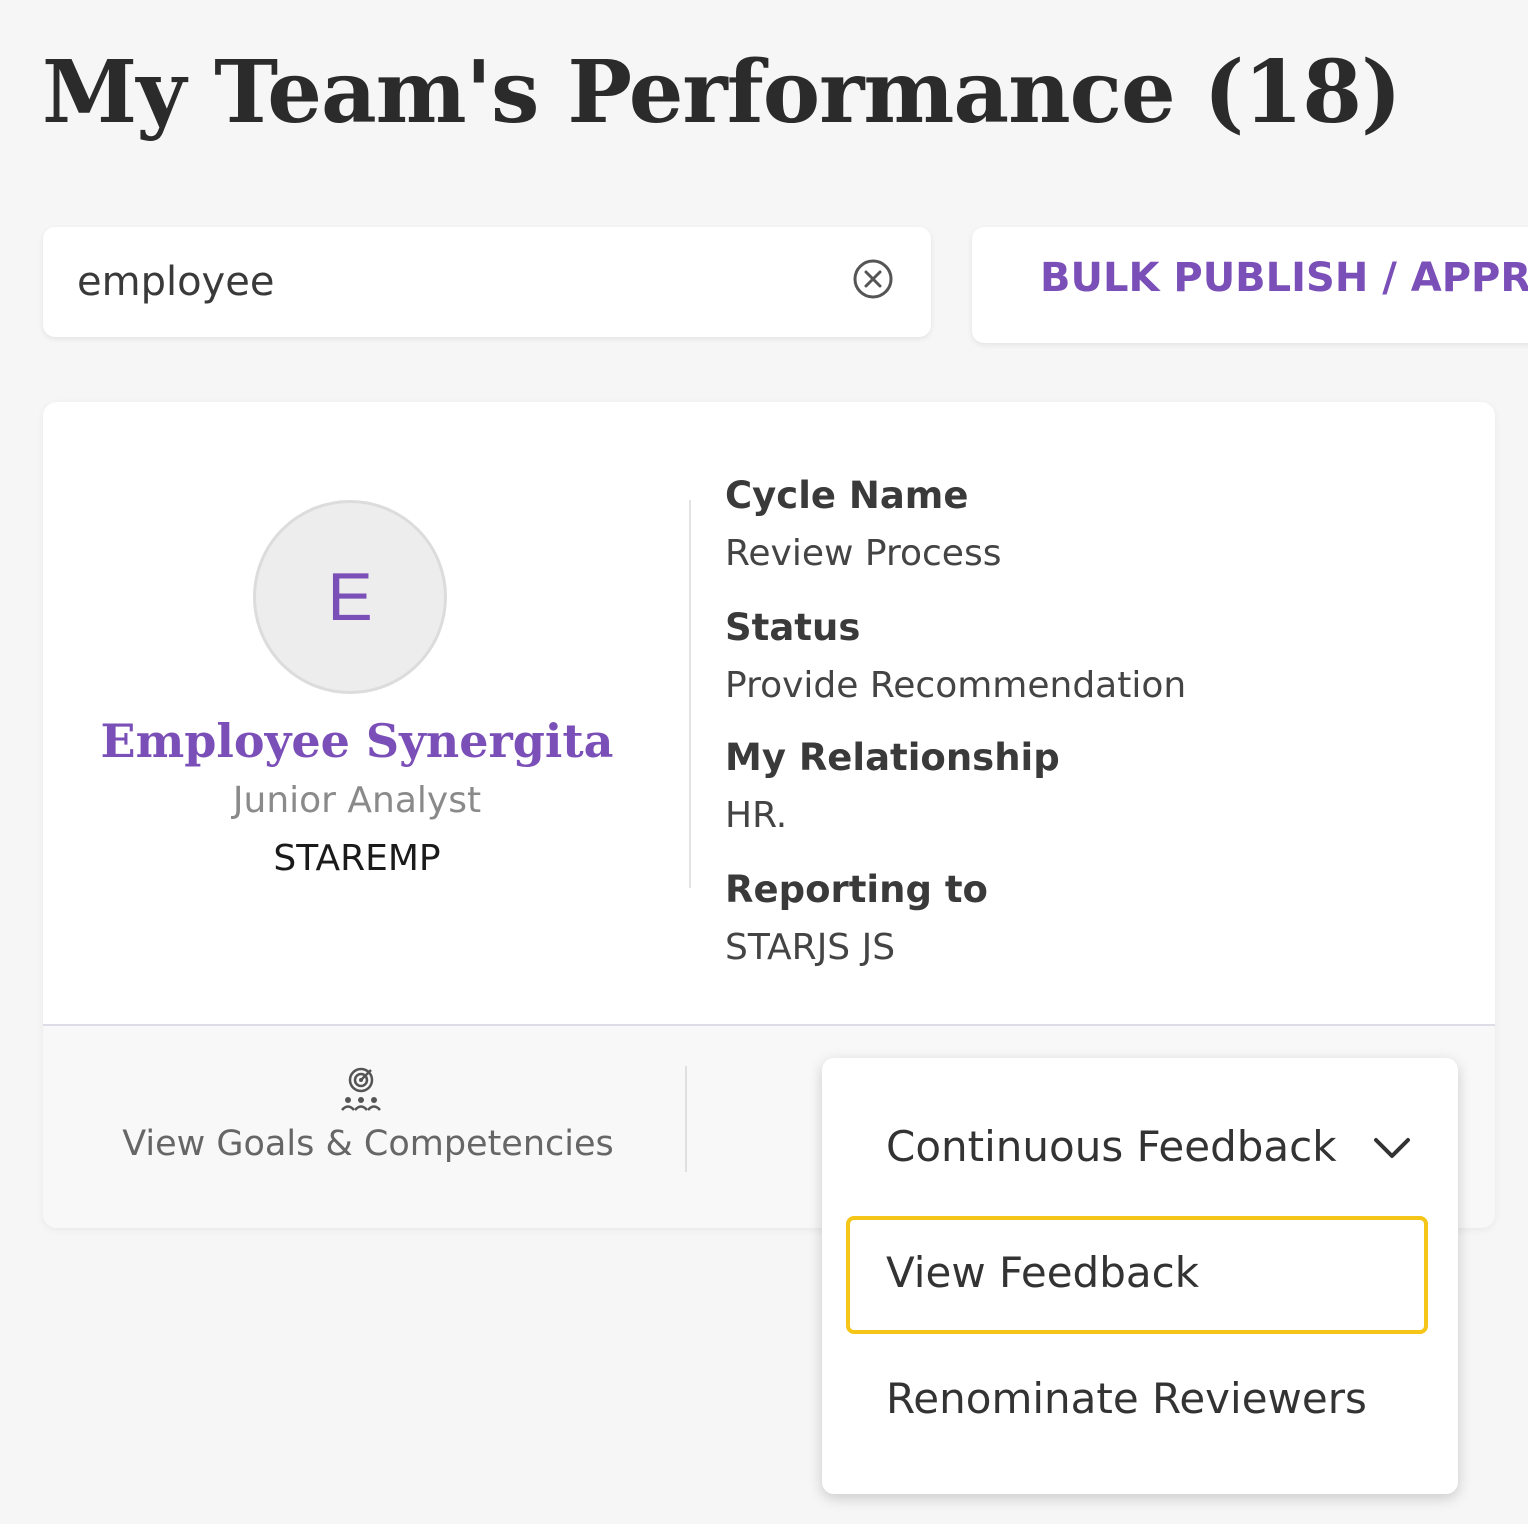  What do you see at coordinates (357, 858) in the screenshot?
I see `employee-code: STAREMP` at bounding box center [357, 858].